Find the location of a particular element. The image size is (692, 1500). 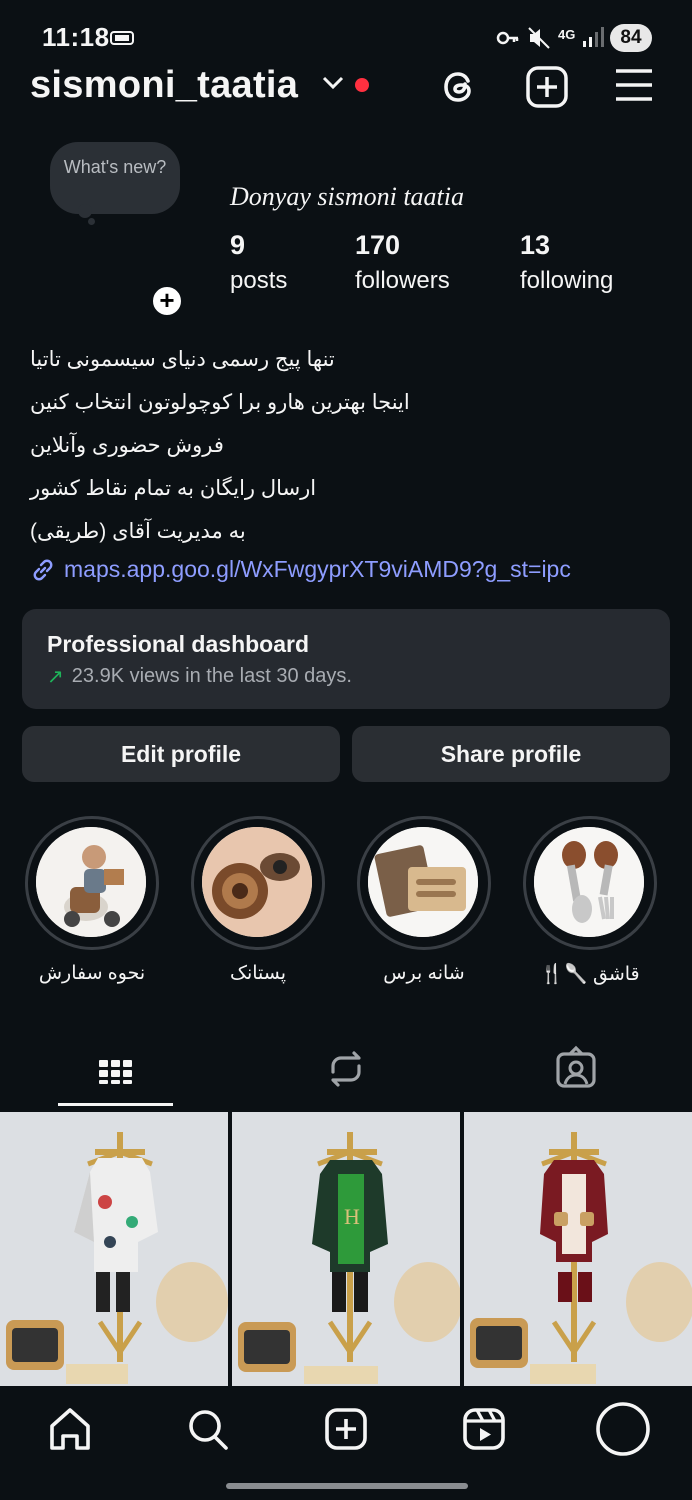

highlight-item: پستانک is located at coordinates (258, 900).